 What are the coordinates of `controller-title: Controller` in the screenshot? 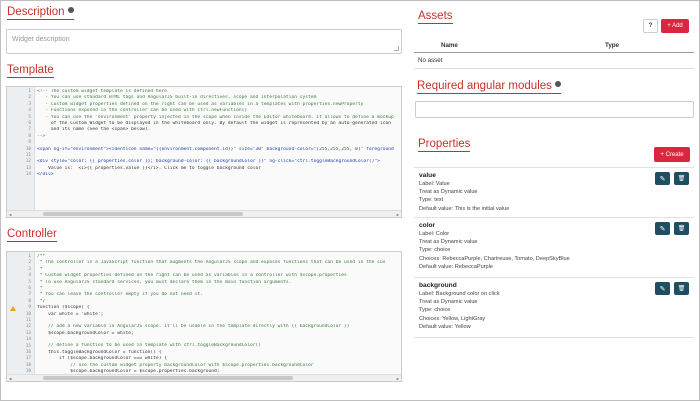 It's located at (32, 235).